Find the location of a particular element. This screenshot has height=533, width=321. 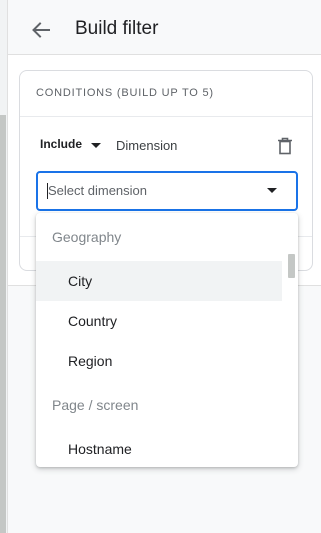

dropdown-scrollbar-thumb is located at coordinates (291, 266).